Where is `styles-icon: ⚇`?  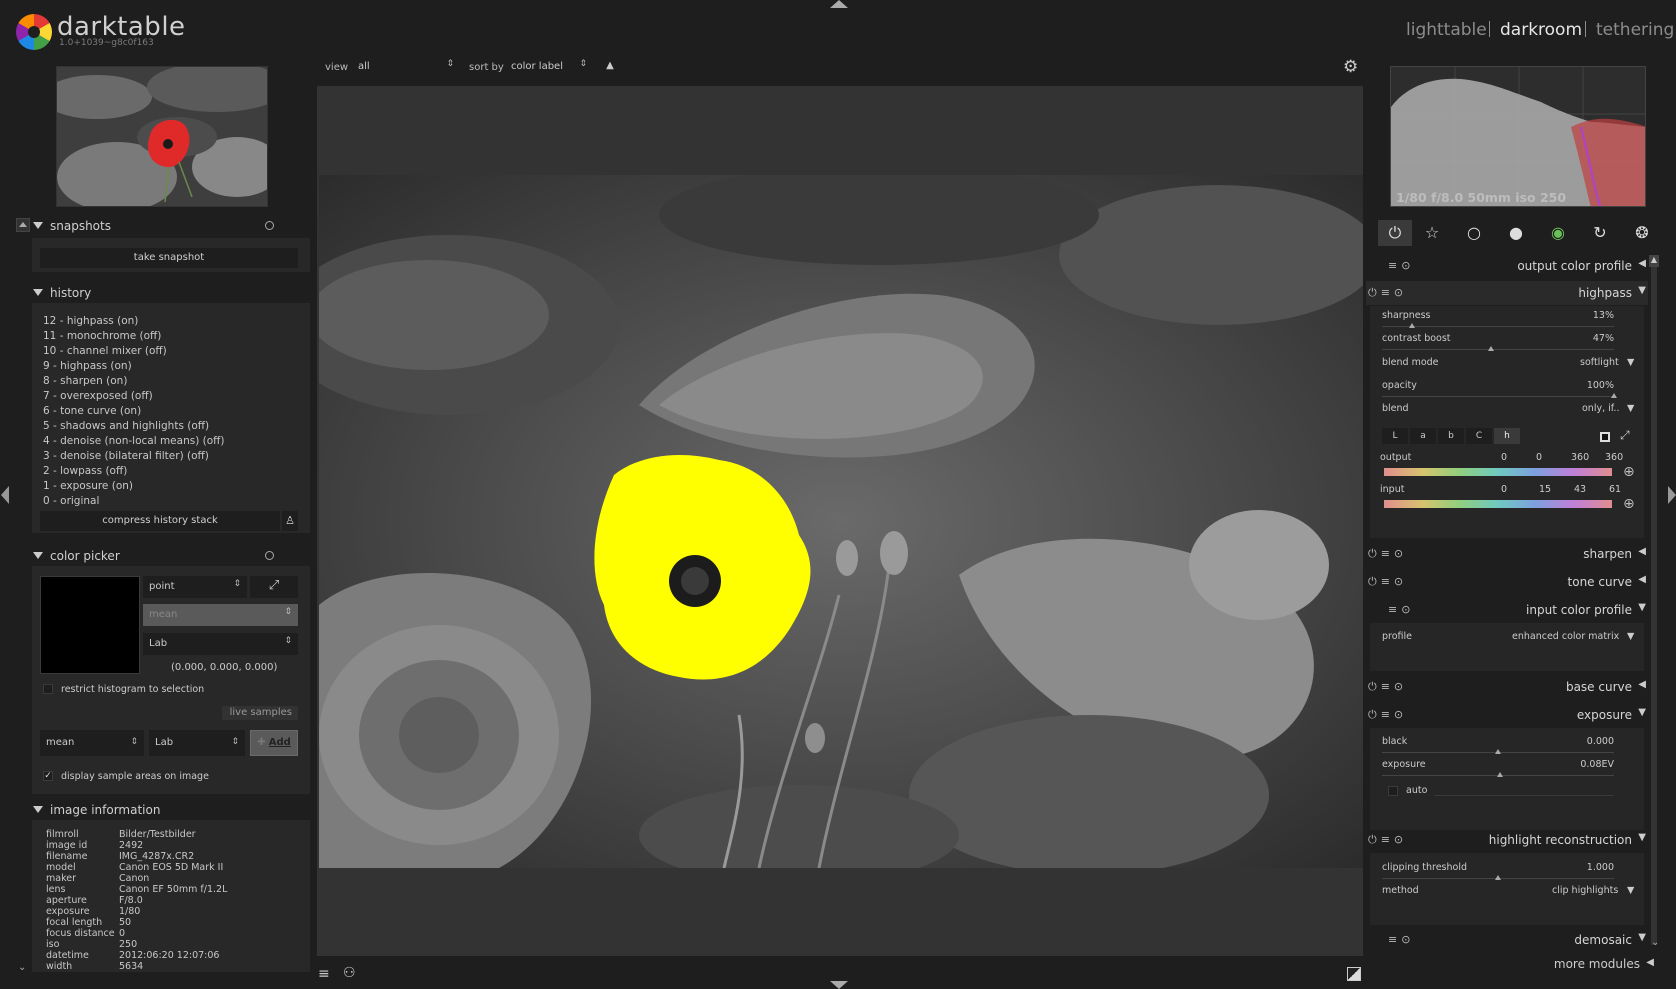 styles-icon: ⚇ is located at coordinates (349, 973).